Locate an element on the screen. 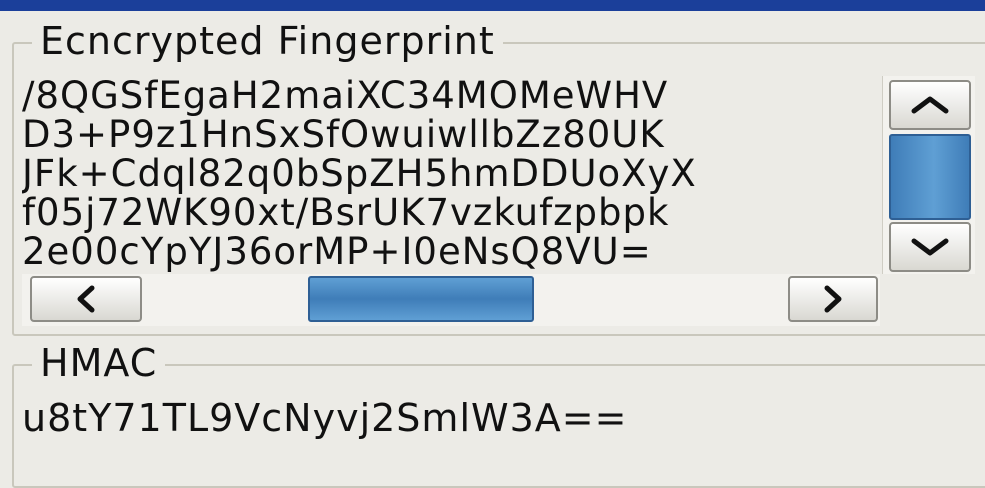 This screenshot has width=985, height=488. fingerprint-line: D3+P9z1HnSxSfOwuiwllbZz80UK is located at coordinates (343, 134).